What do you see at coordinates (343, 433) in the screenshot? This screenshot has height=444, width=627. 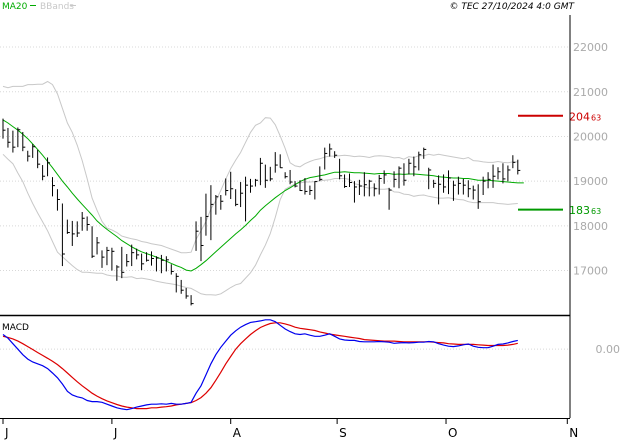 I see `x-axis-month-label: S` at bounding box center [343, 433].